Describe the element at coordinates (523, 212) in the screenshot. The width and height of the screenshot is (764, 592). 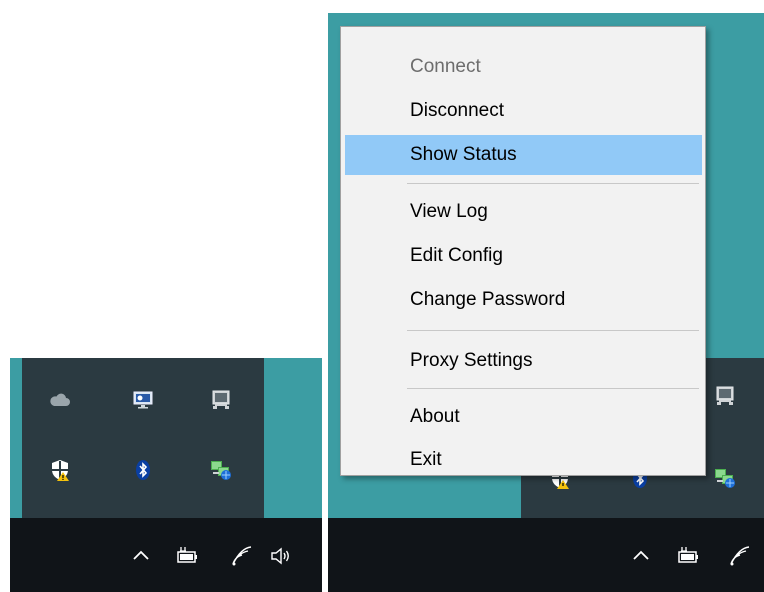
I see `menu-item-view-log: View Log` at that location.